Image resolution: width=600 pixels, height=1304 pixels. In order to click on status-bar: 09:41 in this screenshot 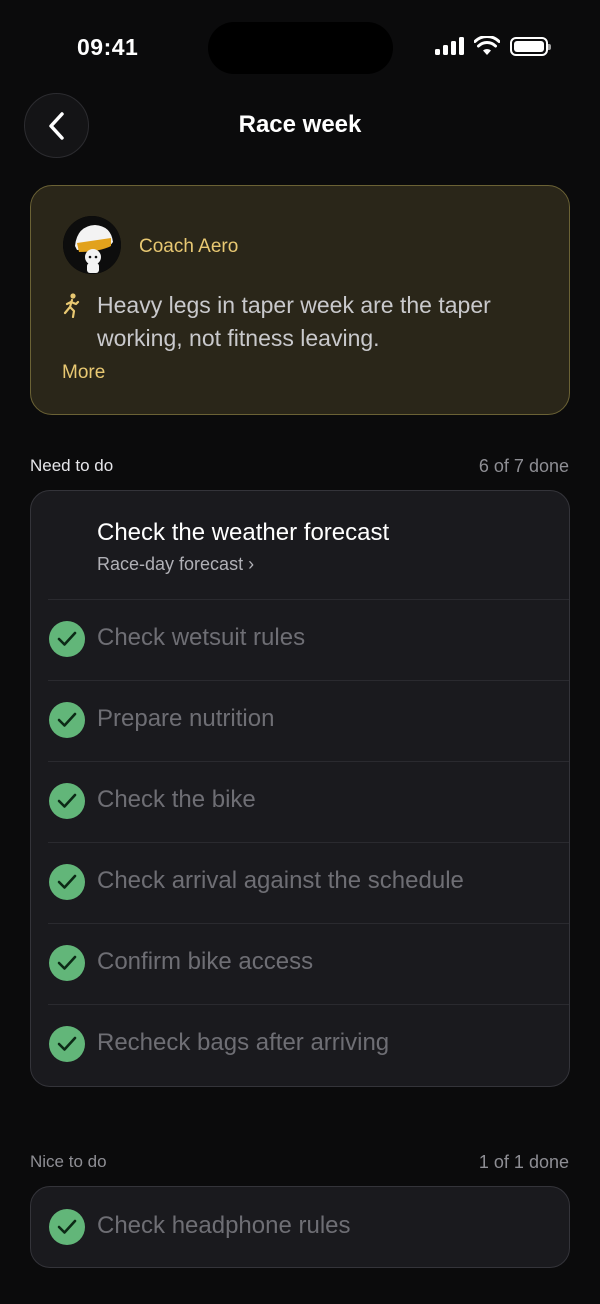, I will do `click(300, 48)`.